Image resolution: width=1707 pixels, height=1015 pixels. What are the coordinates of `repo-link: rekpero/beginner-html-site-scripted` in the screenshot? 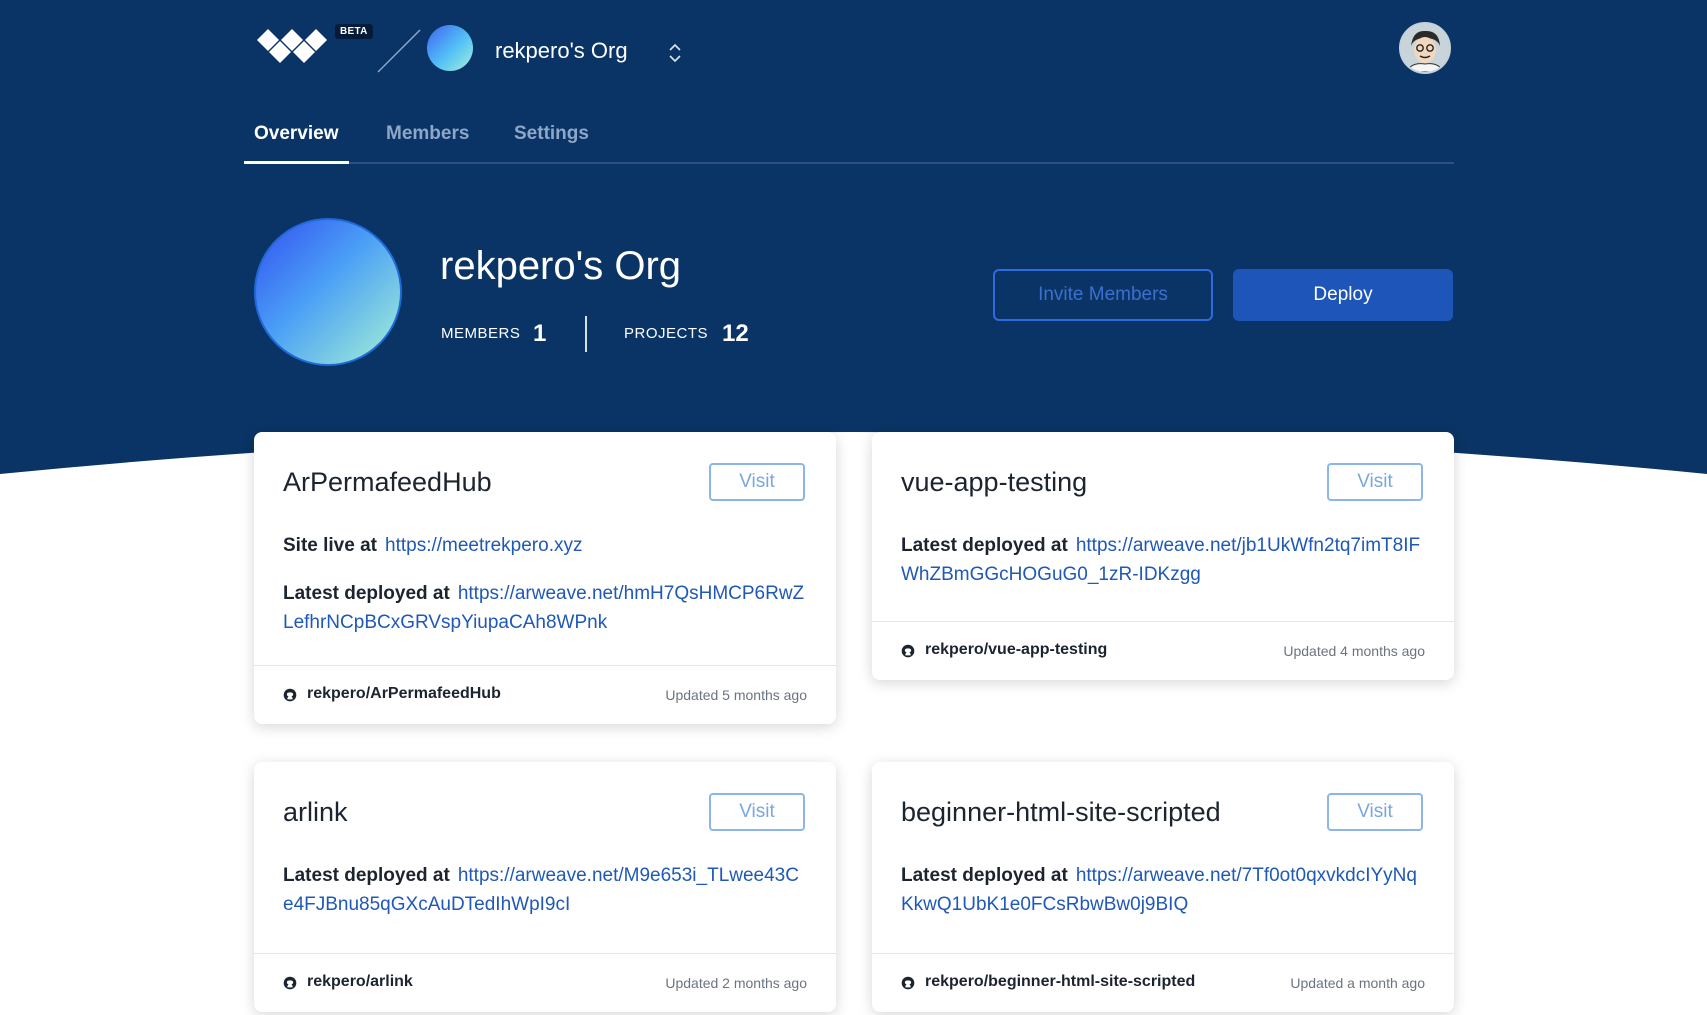 It's located at (1060, 982).